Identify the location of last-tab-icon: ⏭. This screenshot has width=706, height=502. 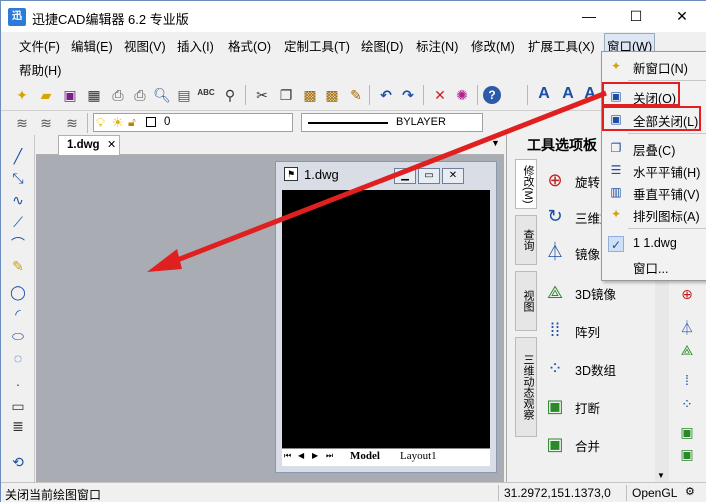
(329, 456).